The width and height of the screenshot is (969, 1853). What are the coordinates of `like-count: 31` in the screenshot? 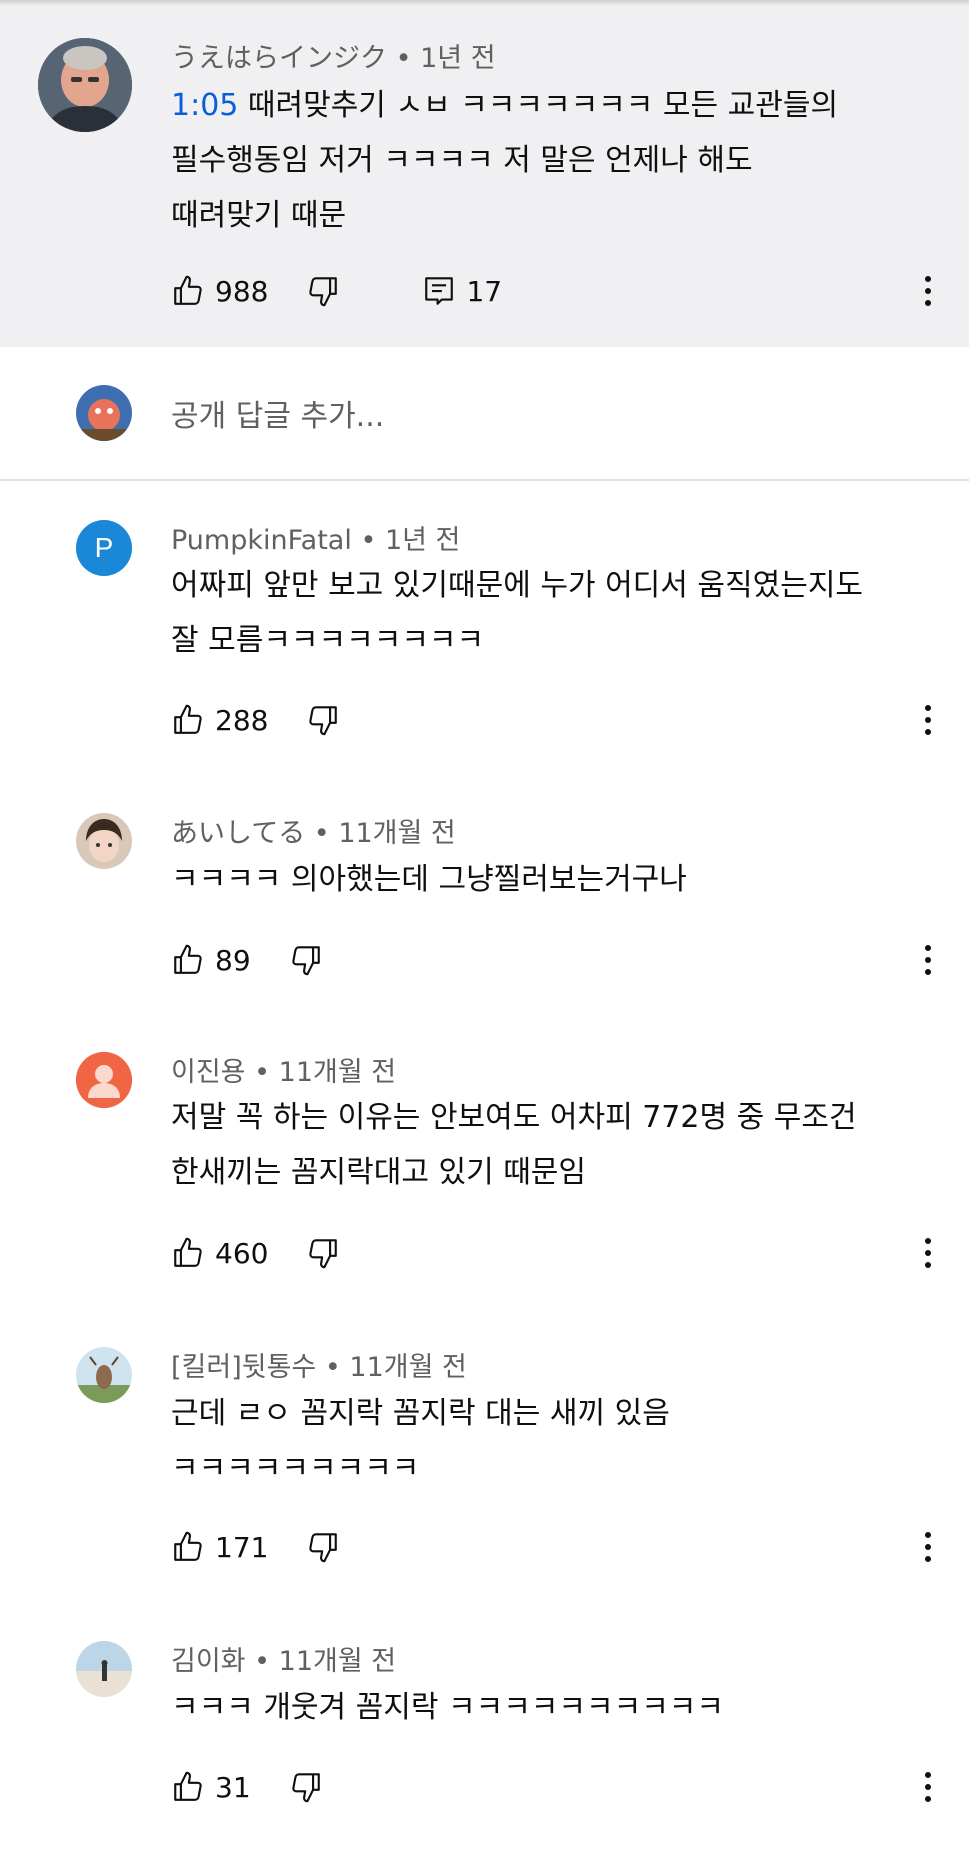 It's located at (233, 1787).